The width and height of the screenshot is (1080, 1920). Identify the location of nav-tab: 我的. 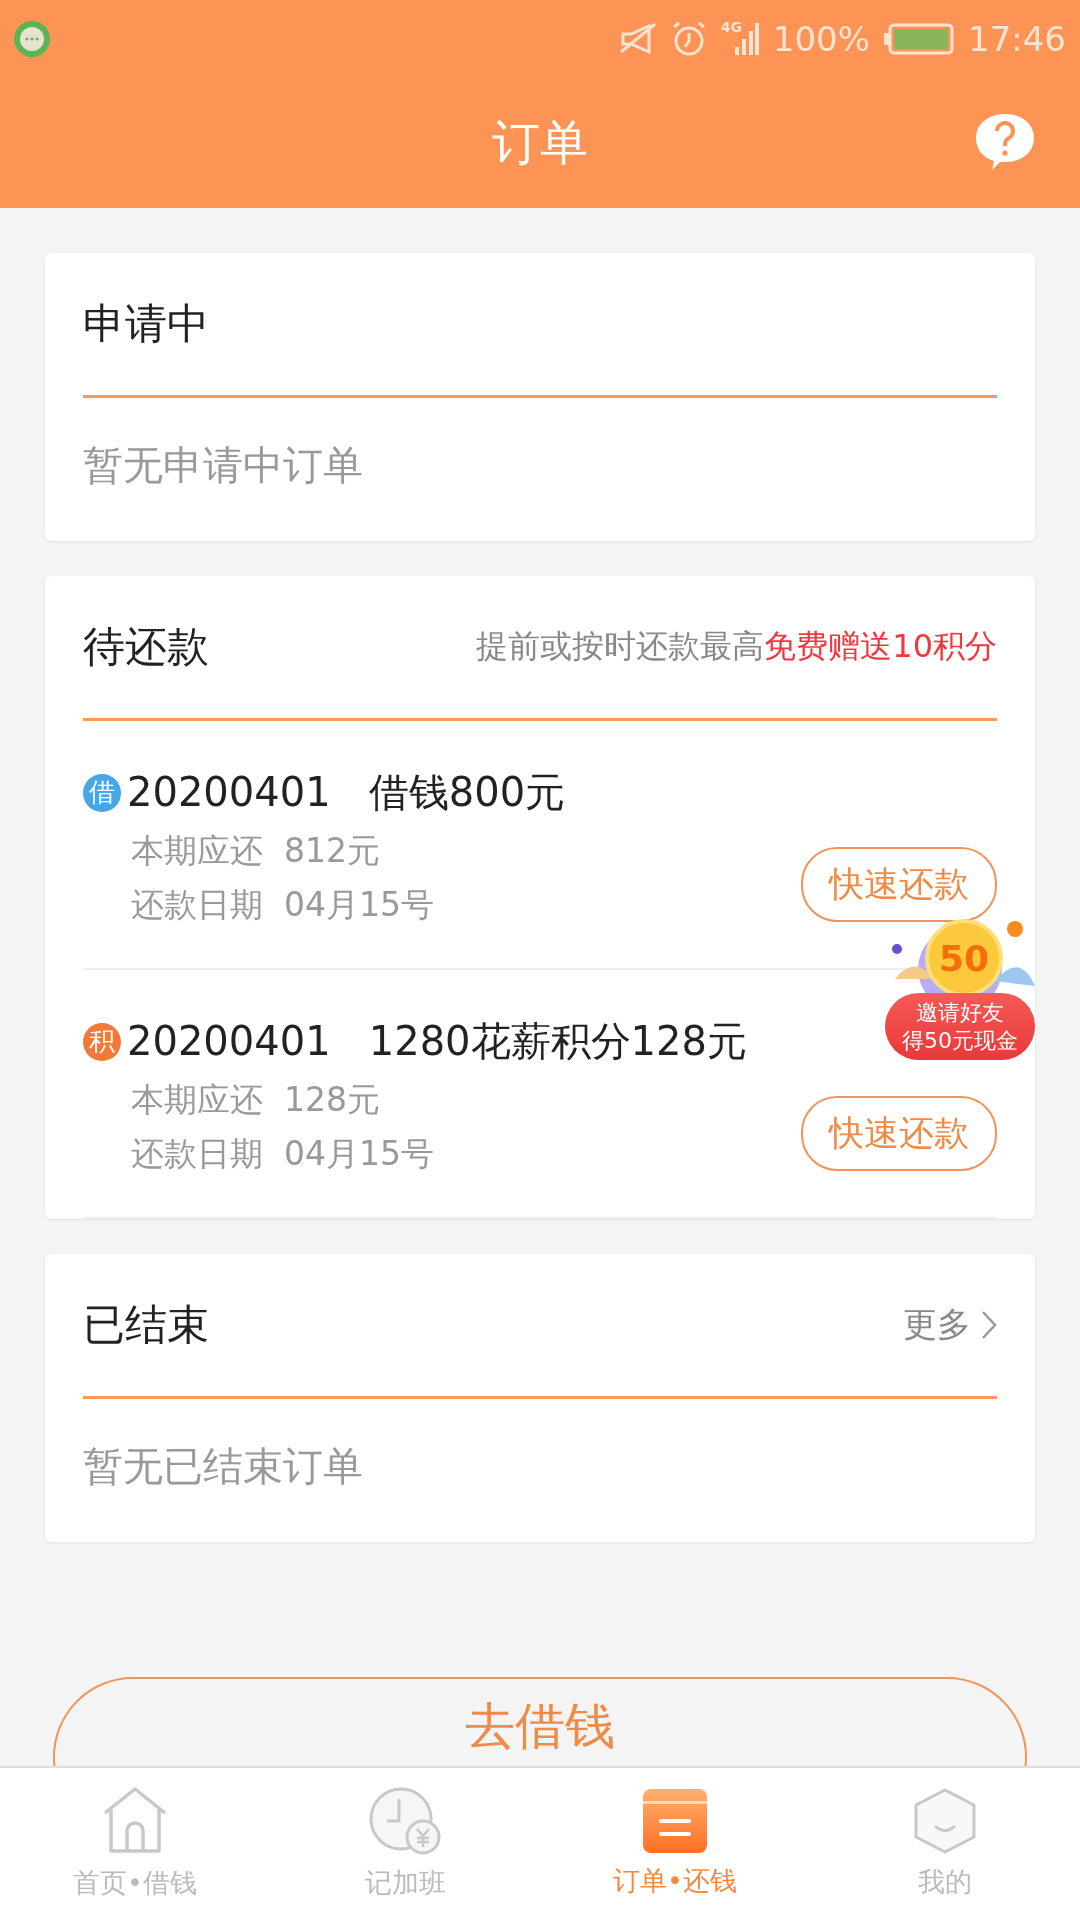
(945, 1844).